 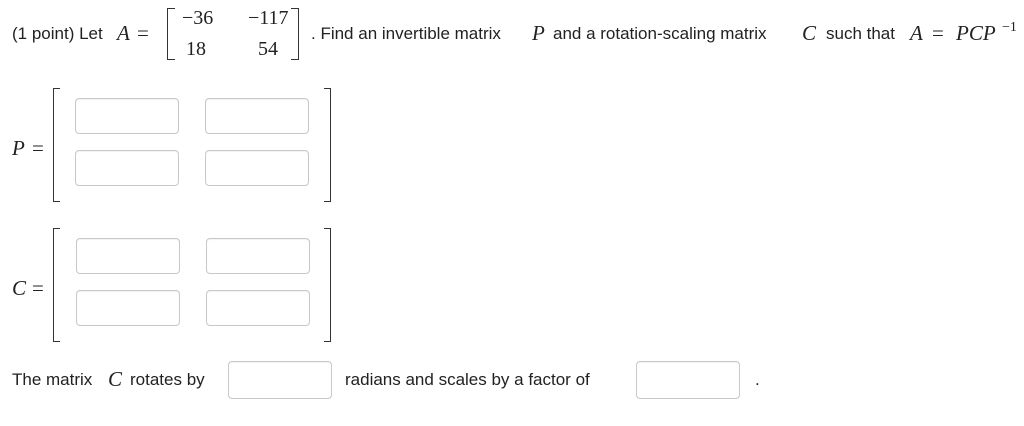 What do you see at coordinates (127, 168) in the screenshot?
I see `matrix-p-cell-21-input` at bounding box center [127, 168].